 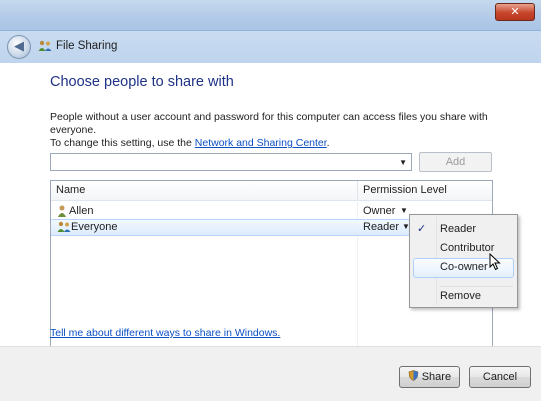 I want to click on chevron-down-icon: ▼, so click(x=404, y=211).